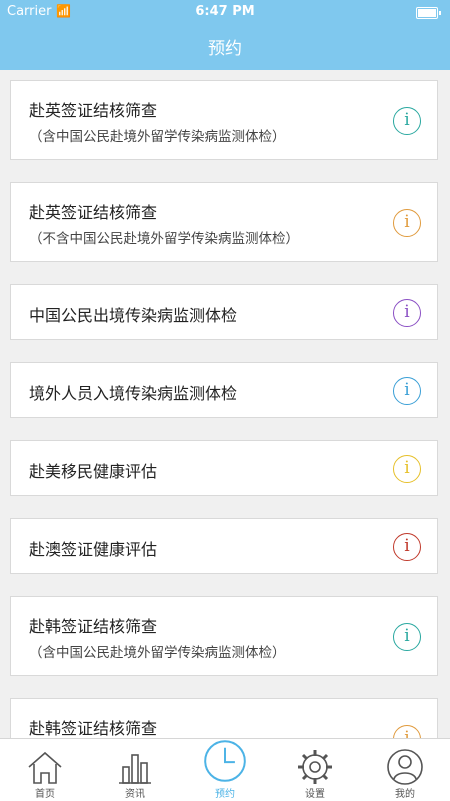  I want to click on tab-profile: 我的, so click(405, 770).